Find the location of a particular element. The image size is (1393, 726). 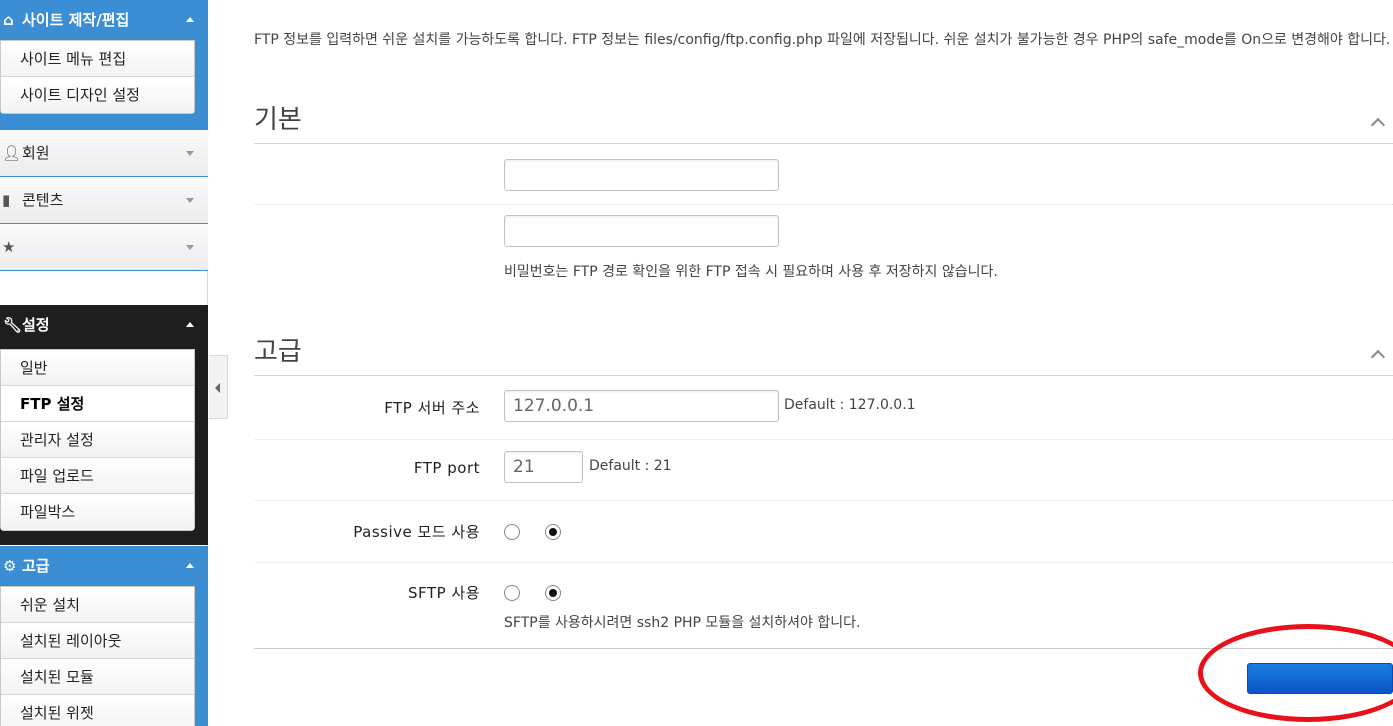

sidebar-group-advanced: ⚙ 고급 쉬운 설치 설치된 레이아웃 설치된 모듈 설치된 위젯 is located at coordinates (104, 636).